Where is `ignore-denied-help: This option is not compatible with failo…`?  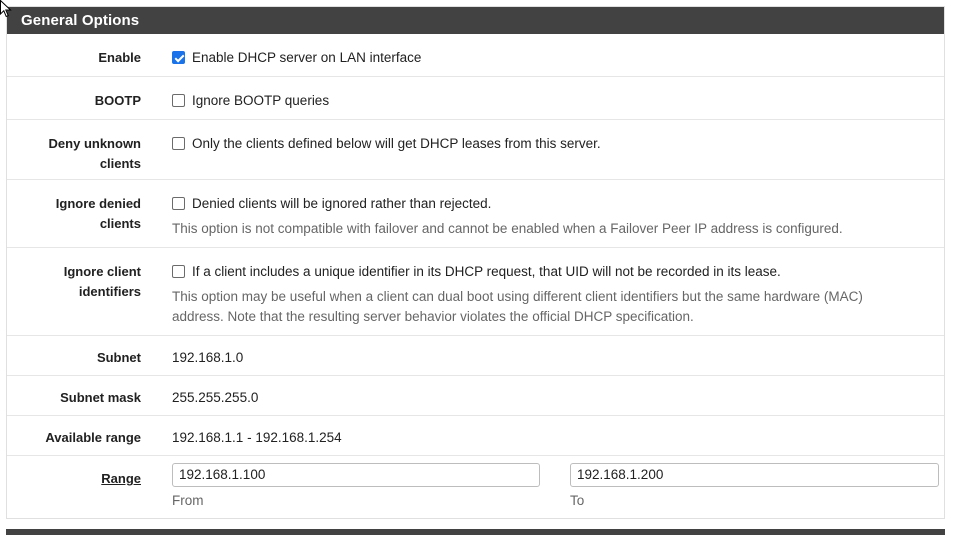 ignore-denied-help: This option is not compatible with failo… is located at coordinates (507, 228).